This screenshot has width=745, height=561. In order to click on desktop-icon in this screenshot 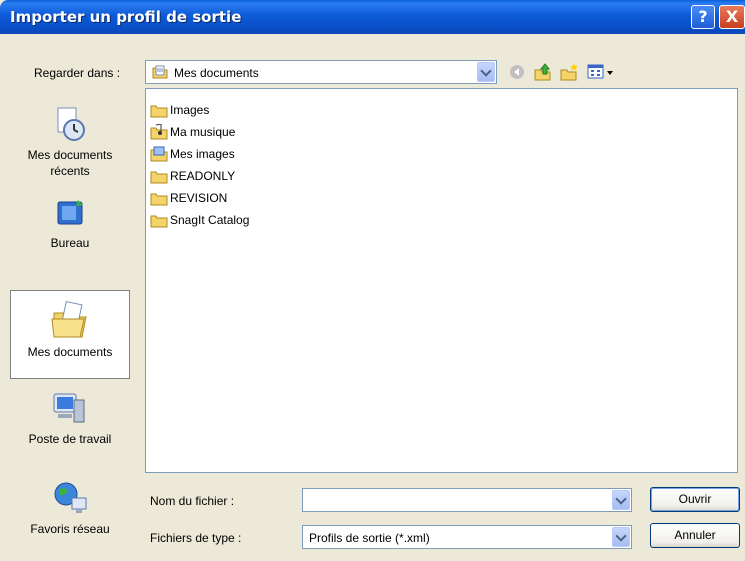, I will do `click(70, 212)`.